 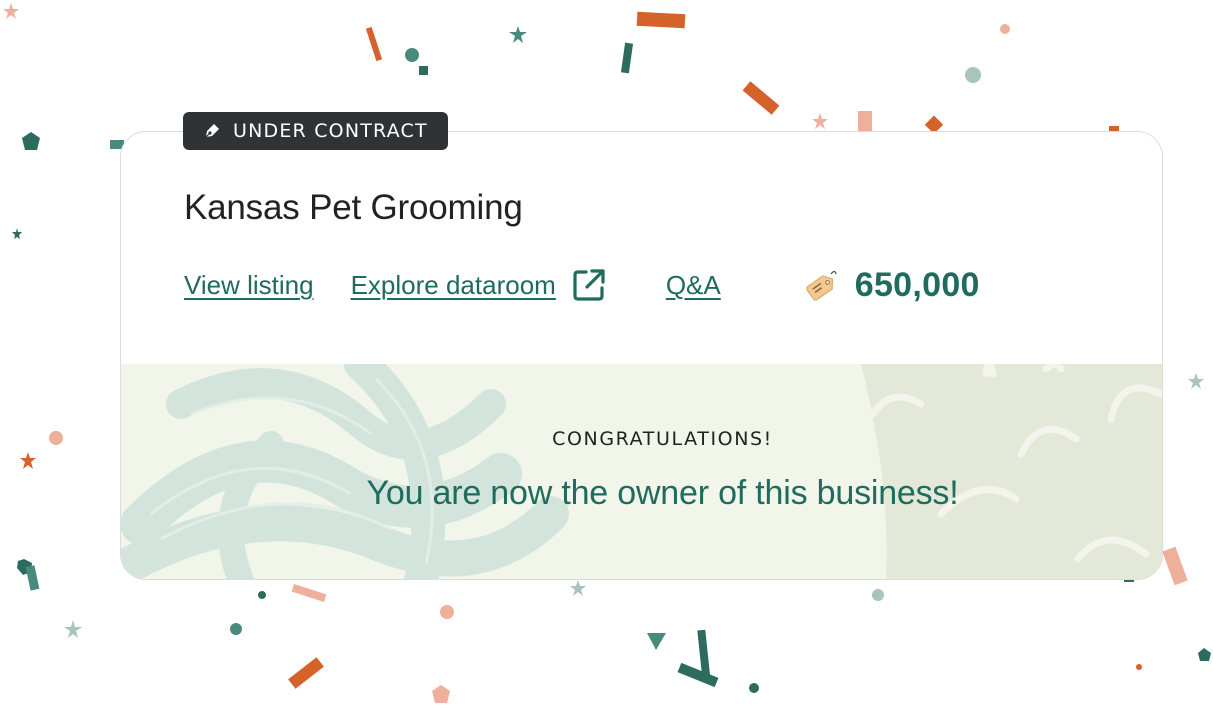 What do you see at coordinates (589, 285) in the screenshot?
I see `external-link-icon` at bounding box center [589, 285].